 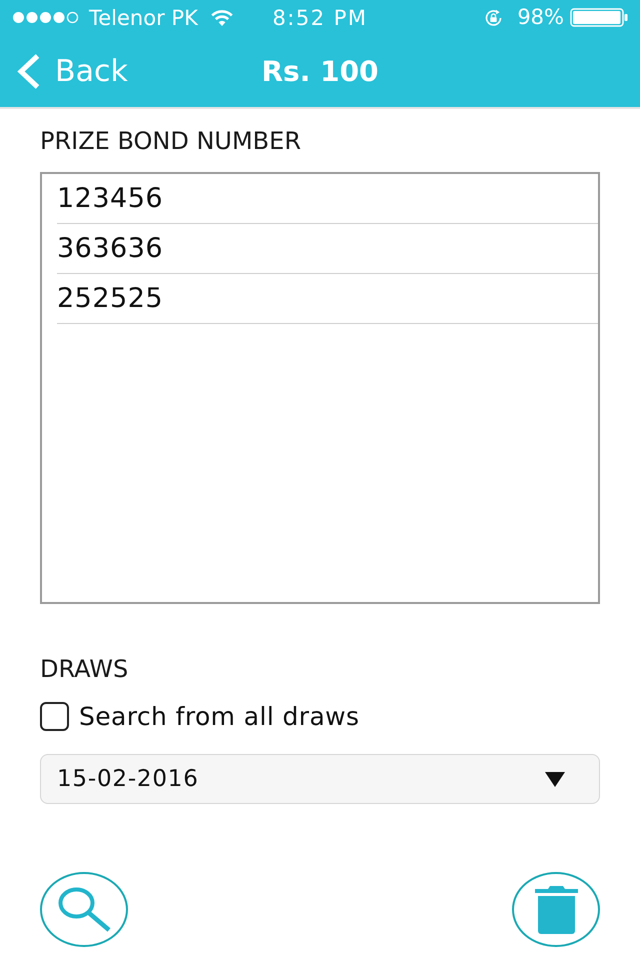 What do you see at coordinates (494, 17) in the screenshot?
I see `rotation-lock-icon` at bounding box center [494, 17].